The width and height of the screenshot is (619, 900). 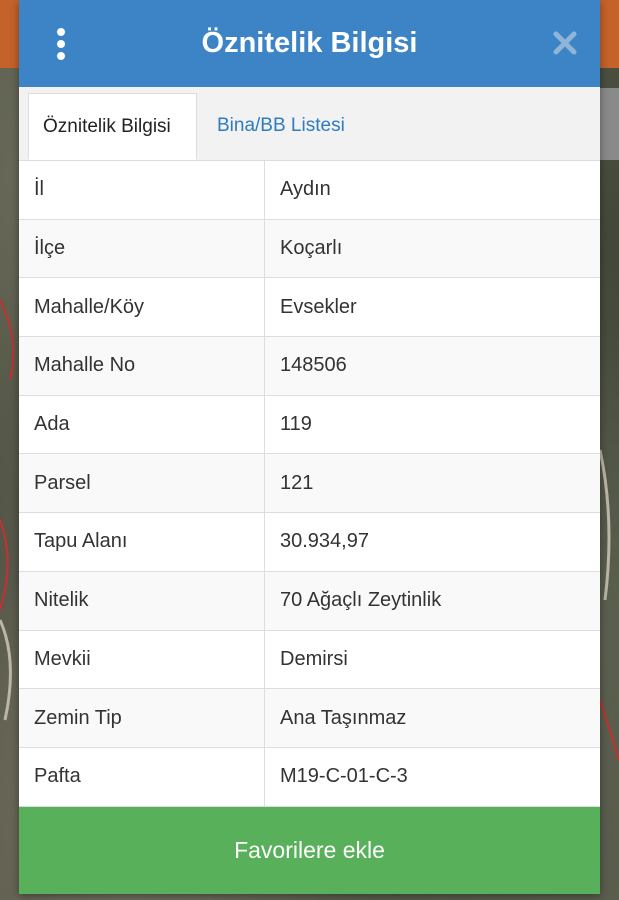 I want to click on tab-attribute-info: Öznitelik Bilgisi, so click(x=112, y=126).